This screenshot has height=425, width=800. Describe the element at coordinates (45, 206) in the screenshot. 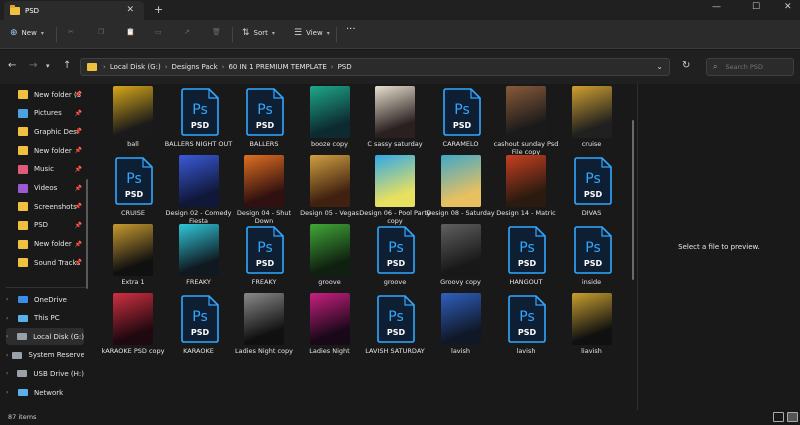

I see `sidebar-item-quick-access: Screenshots 📌` at that location.